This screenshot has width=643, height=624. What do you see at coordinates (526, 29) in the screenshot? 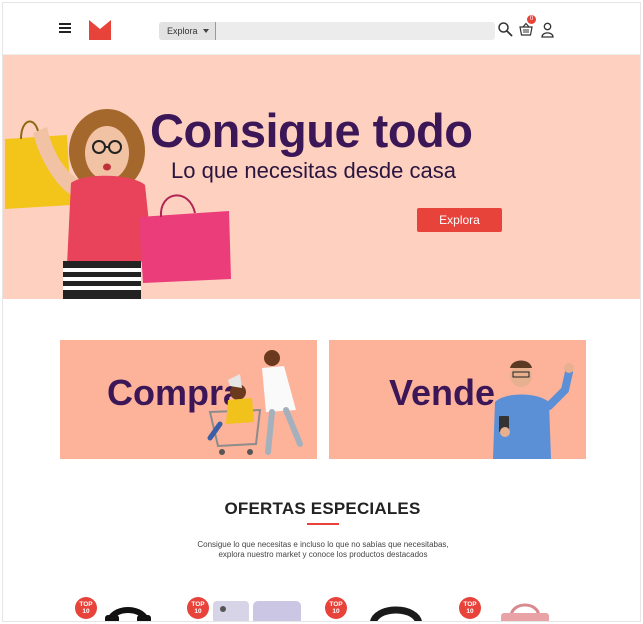
I see `basket-icon` at bounding box center [526, 29].